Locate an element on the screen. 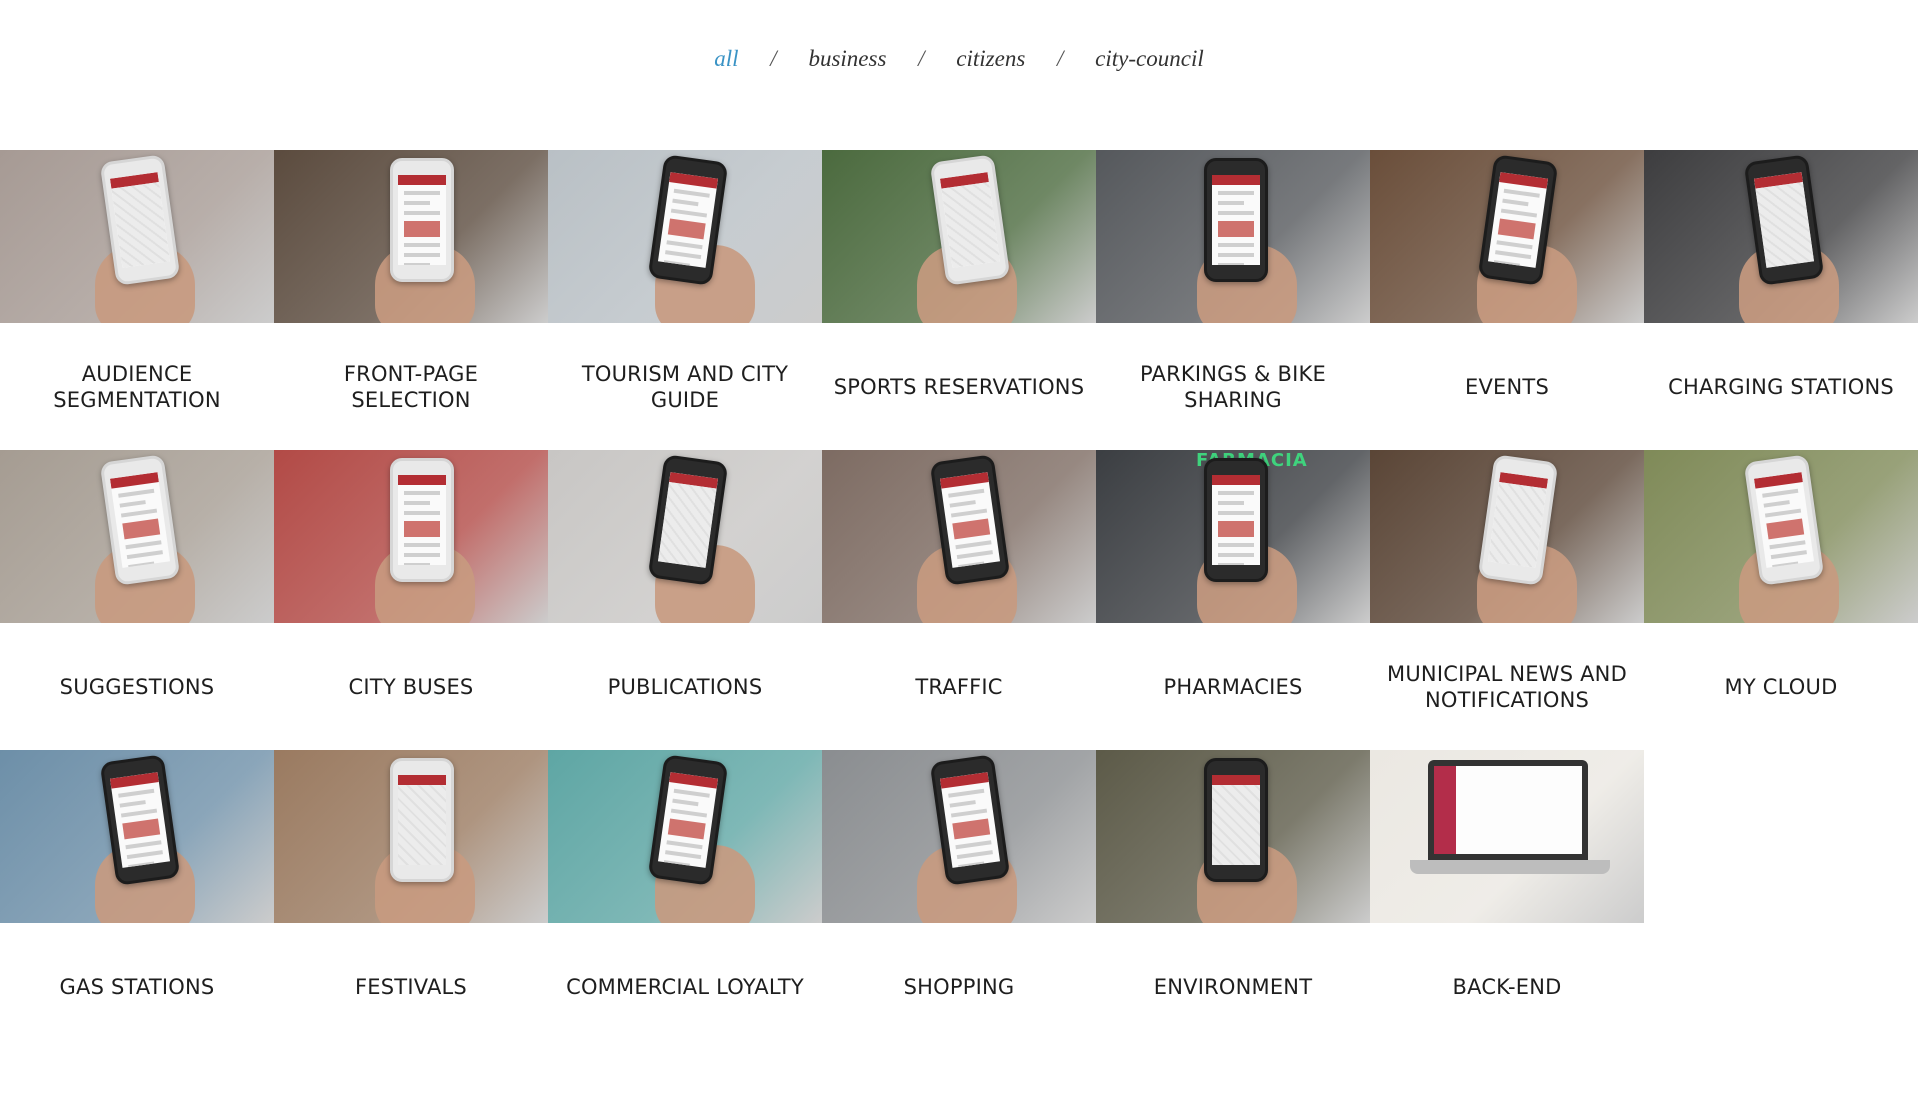 This screenshot has height=1106, width=1918. tile-caption: TOURISM AND CITY GUIDE is located at coordinates (685, 386).